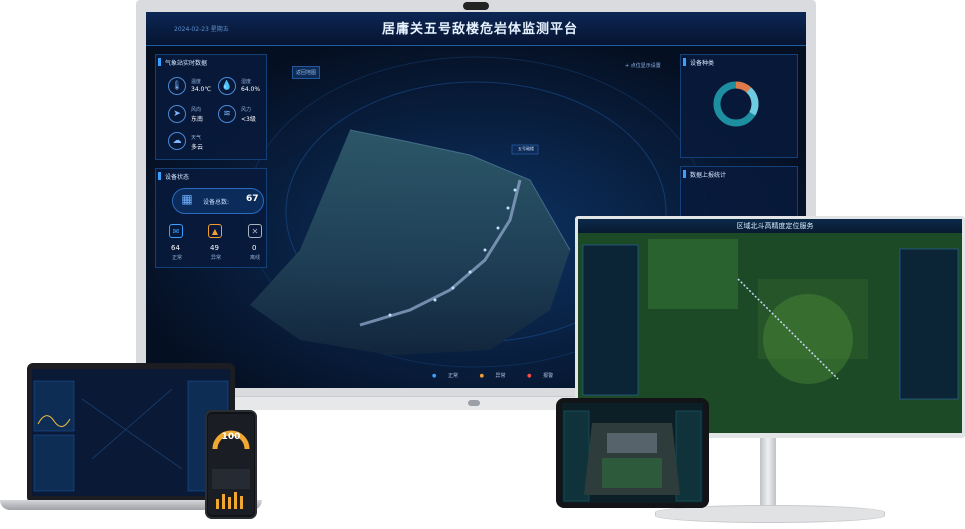 The image size is (965, 529). I want to click on wind-direction-icon: ➤, so click(177, 114).